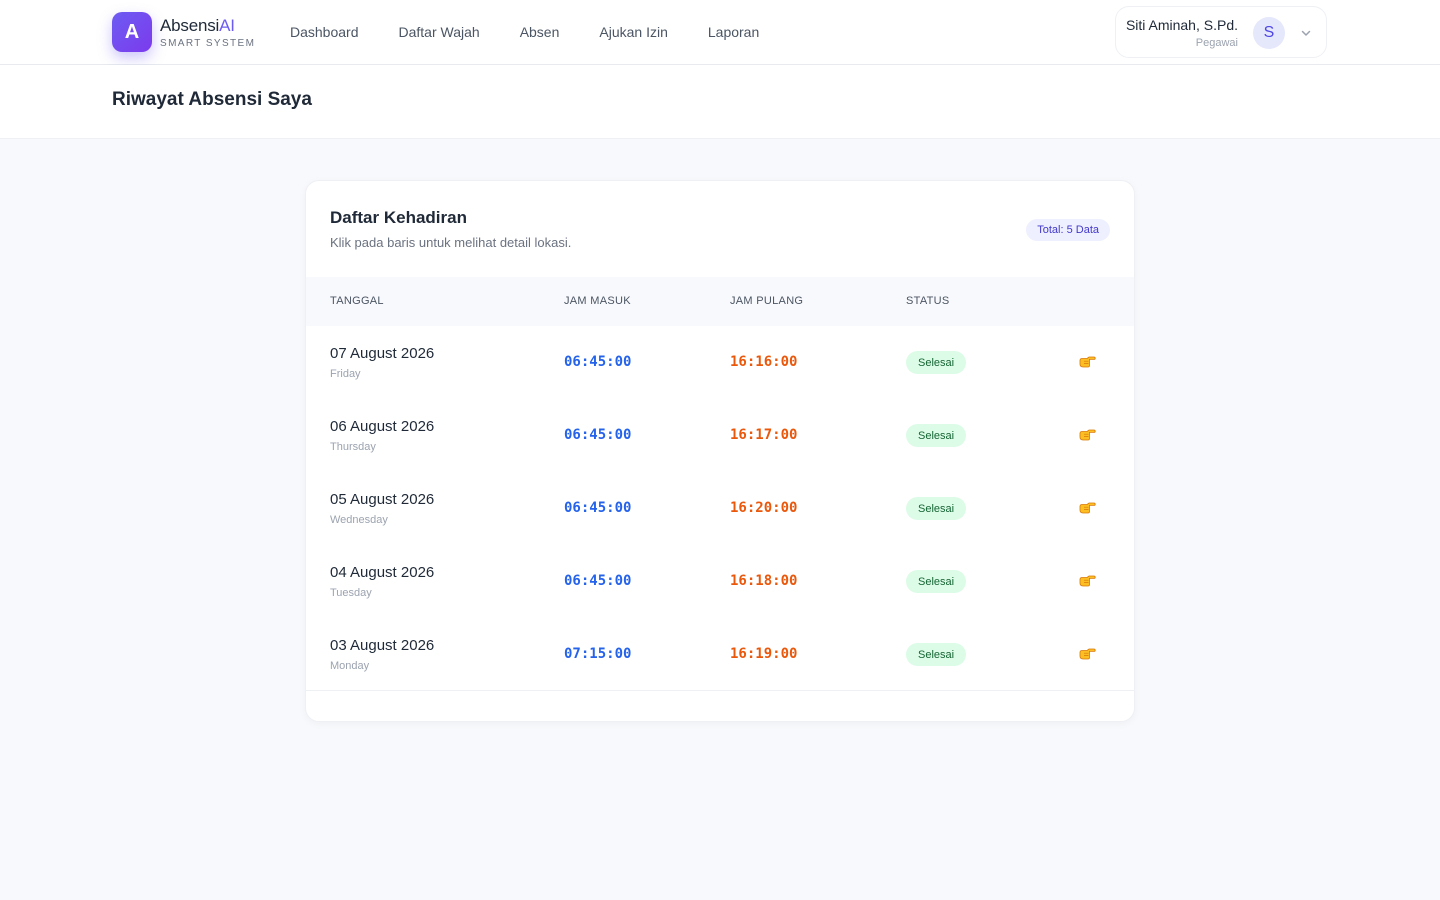  I want to click on row-date: 06 August 2026, so click(382, 426).